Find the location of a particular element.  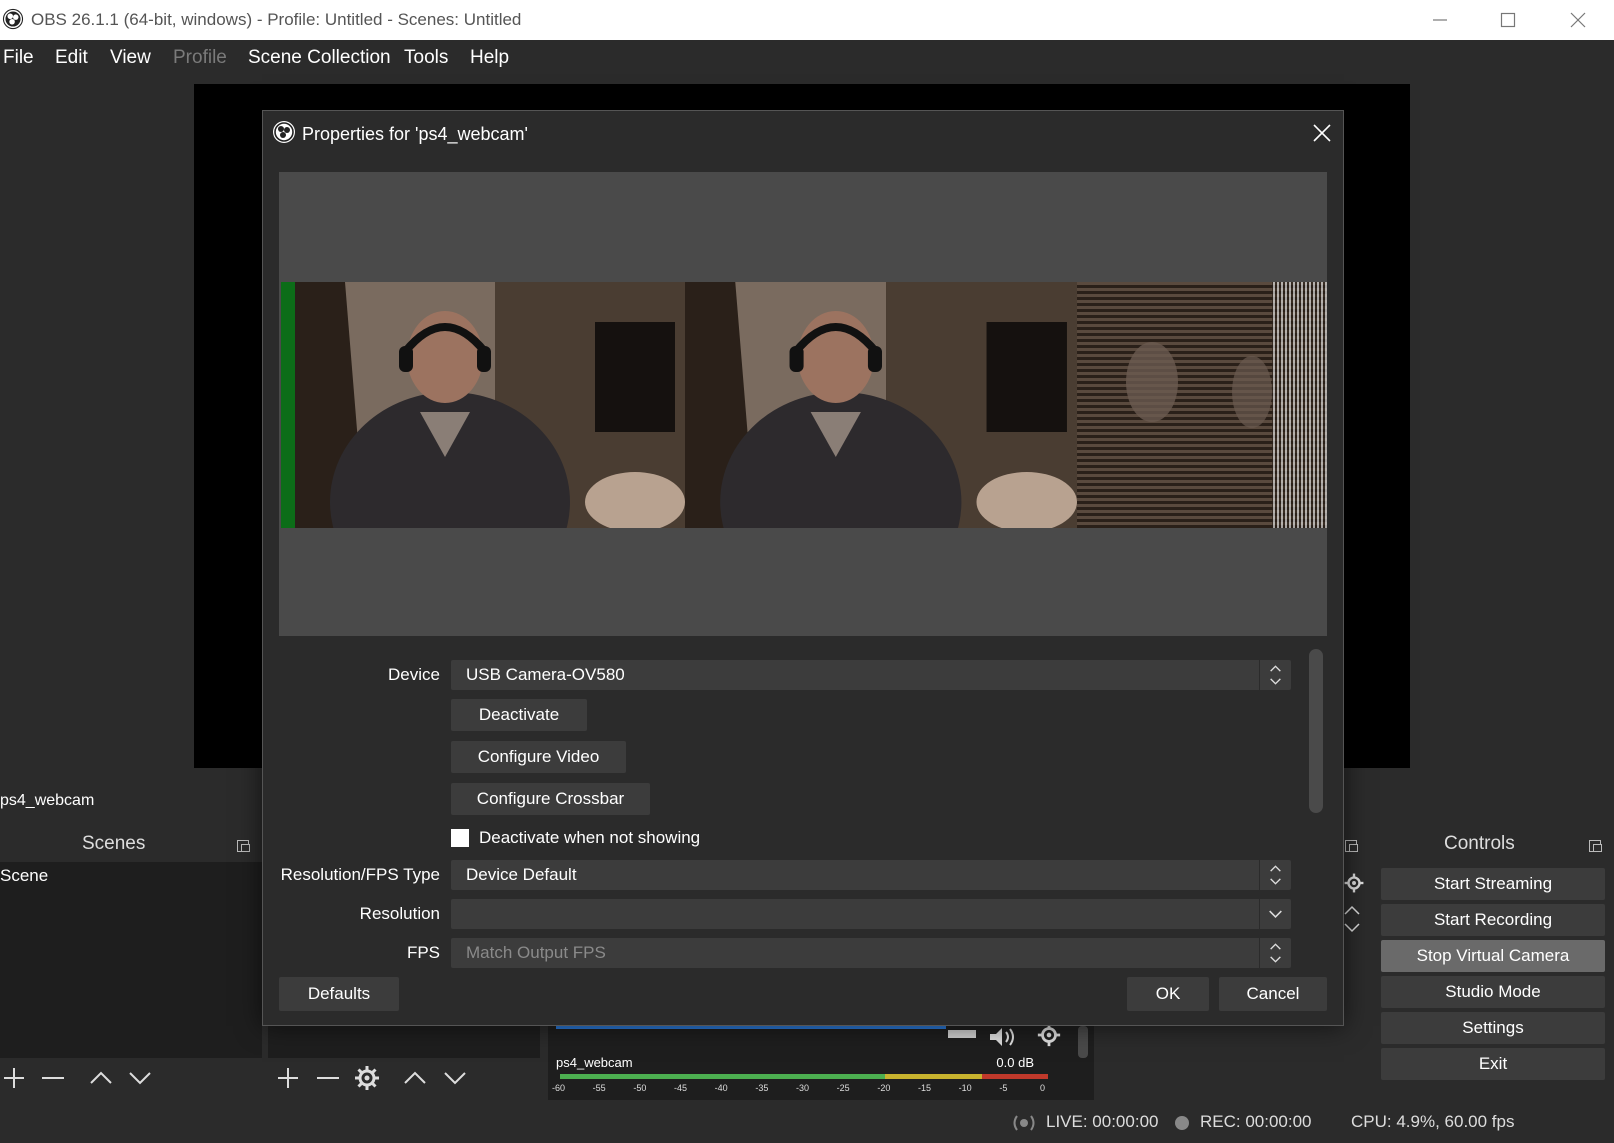

resolution-select is located at coordinates (871, 914).